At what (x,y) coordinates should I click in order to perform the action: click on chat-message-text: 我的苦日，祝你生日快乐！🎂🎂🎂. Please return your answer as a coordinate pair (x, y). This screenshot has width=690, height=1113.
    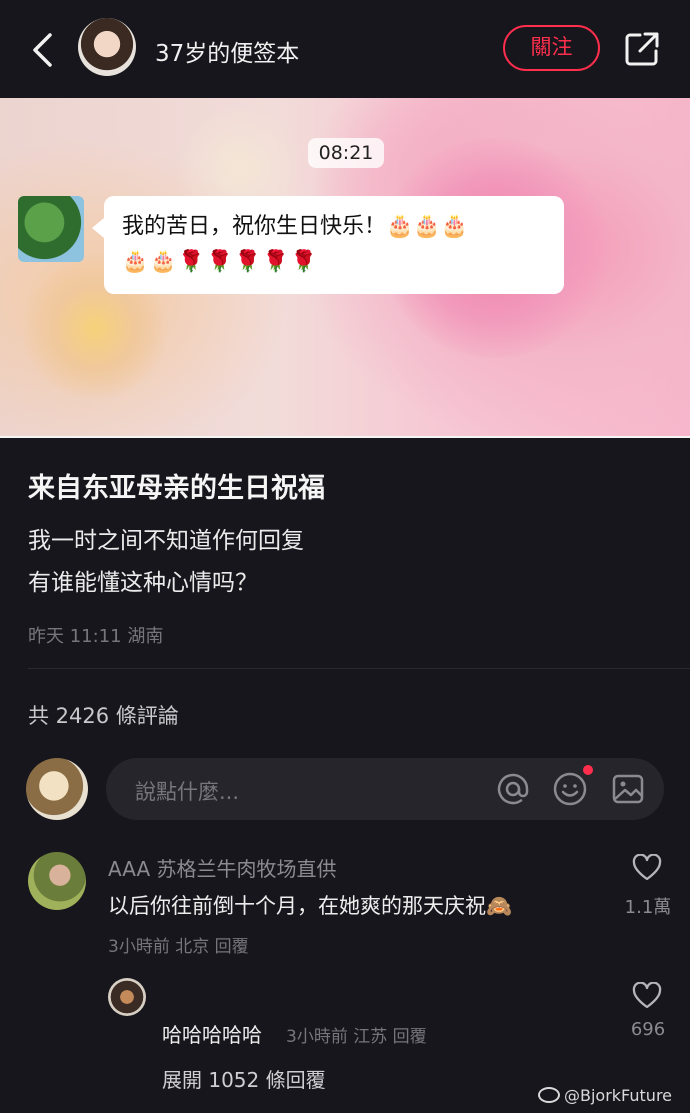
    Looking at the image, I should click on (295, 226).